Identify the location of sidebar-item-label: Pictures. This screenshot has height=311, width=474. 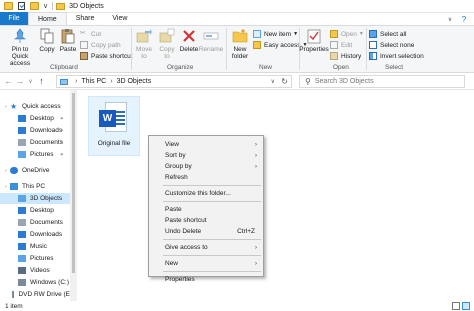
(42, 258).